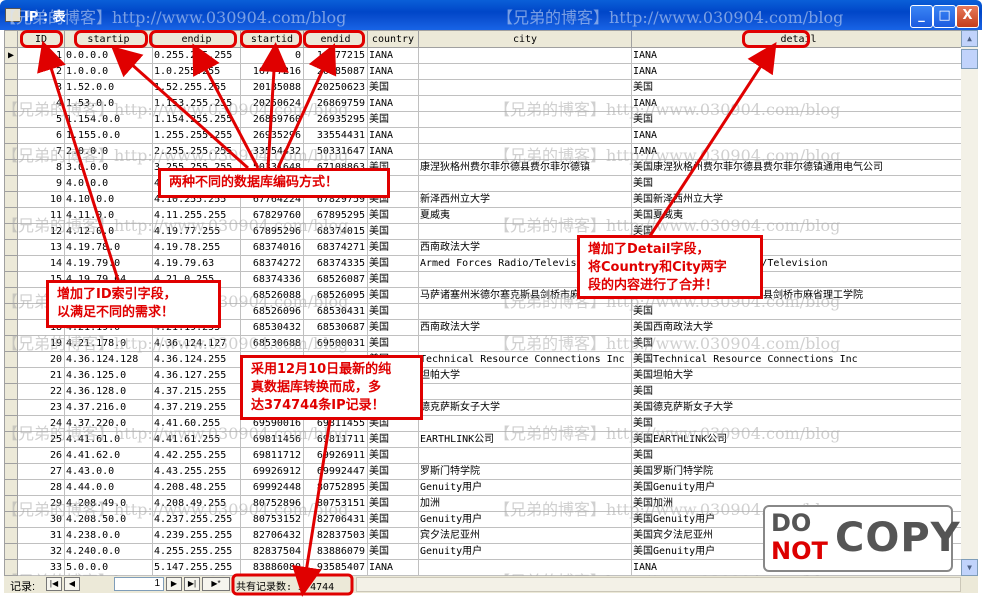 The width and height of the screenshot is (982, 597). What do you see at coordinates (108, 471) in the screenshot?
I see `cell-startip: 4.43.0.0` at bounding box center [108, 471].